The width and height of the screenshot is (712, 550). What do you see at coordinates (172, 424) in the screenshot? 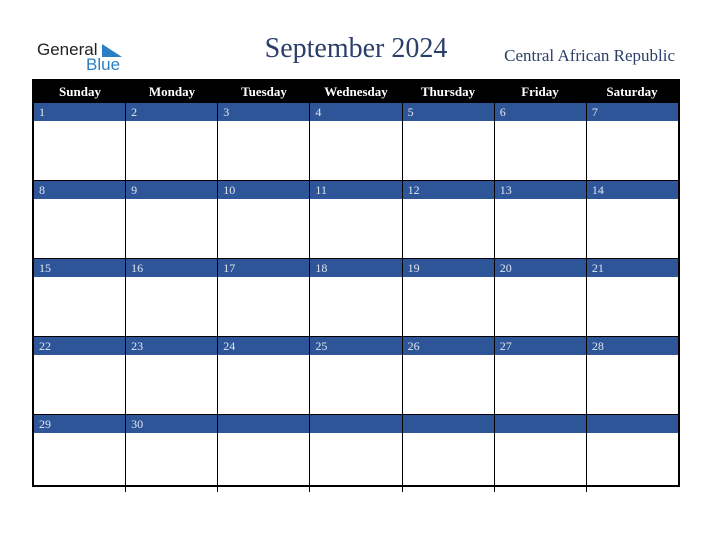
I see `date-number: 30` at bounding box center [172, 424].